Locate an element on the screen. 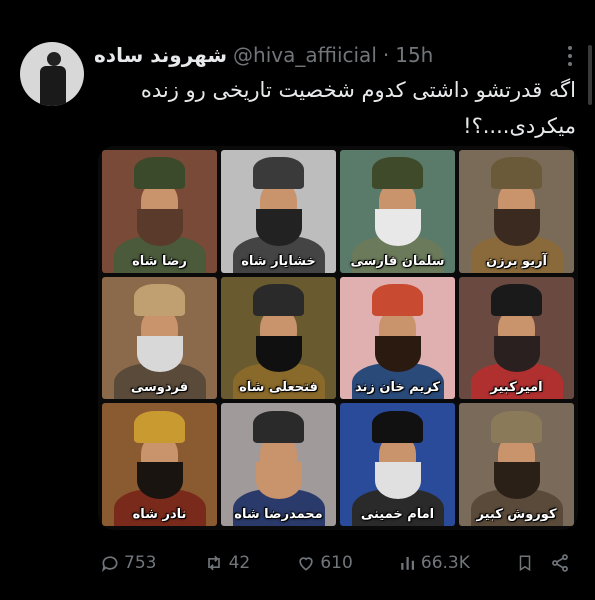 The height and width of the screenshot is (600, 595). reply-button: 753 is located at coordinates (128, 563).